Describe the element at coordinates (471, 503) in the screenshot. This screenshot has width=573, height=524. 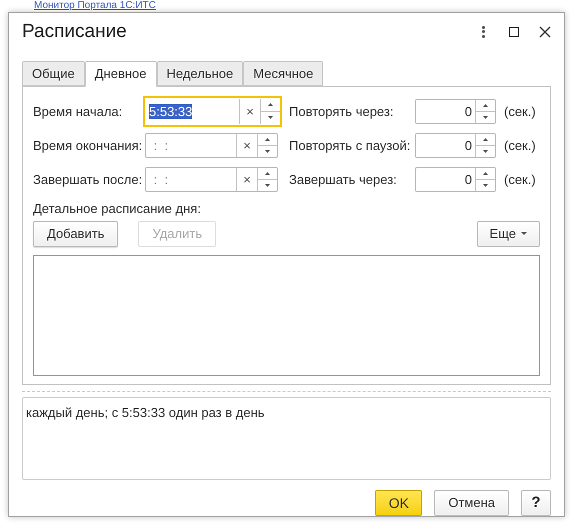
I see `dialog-button: Отмена` at that location.